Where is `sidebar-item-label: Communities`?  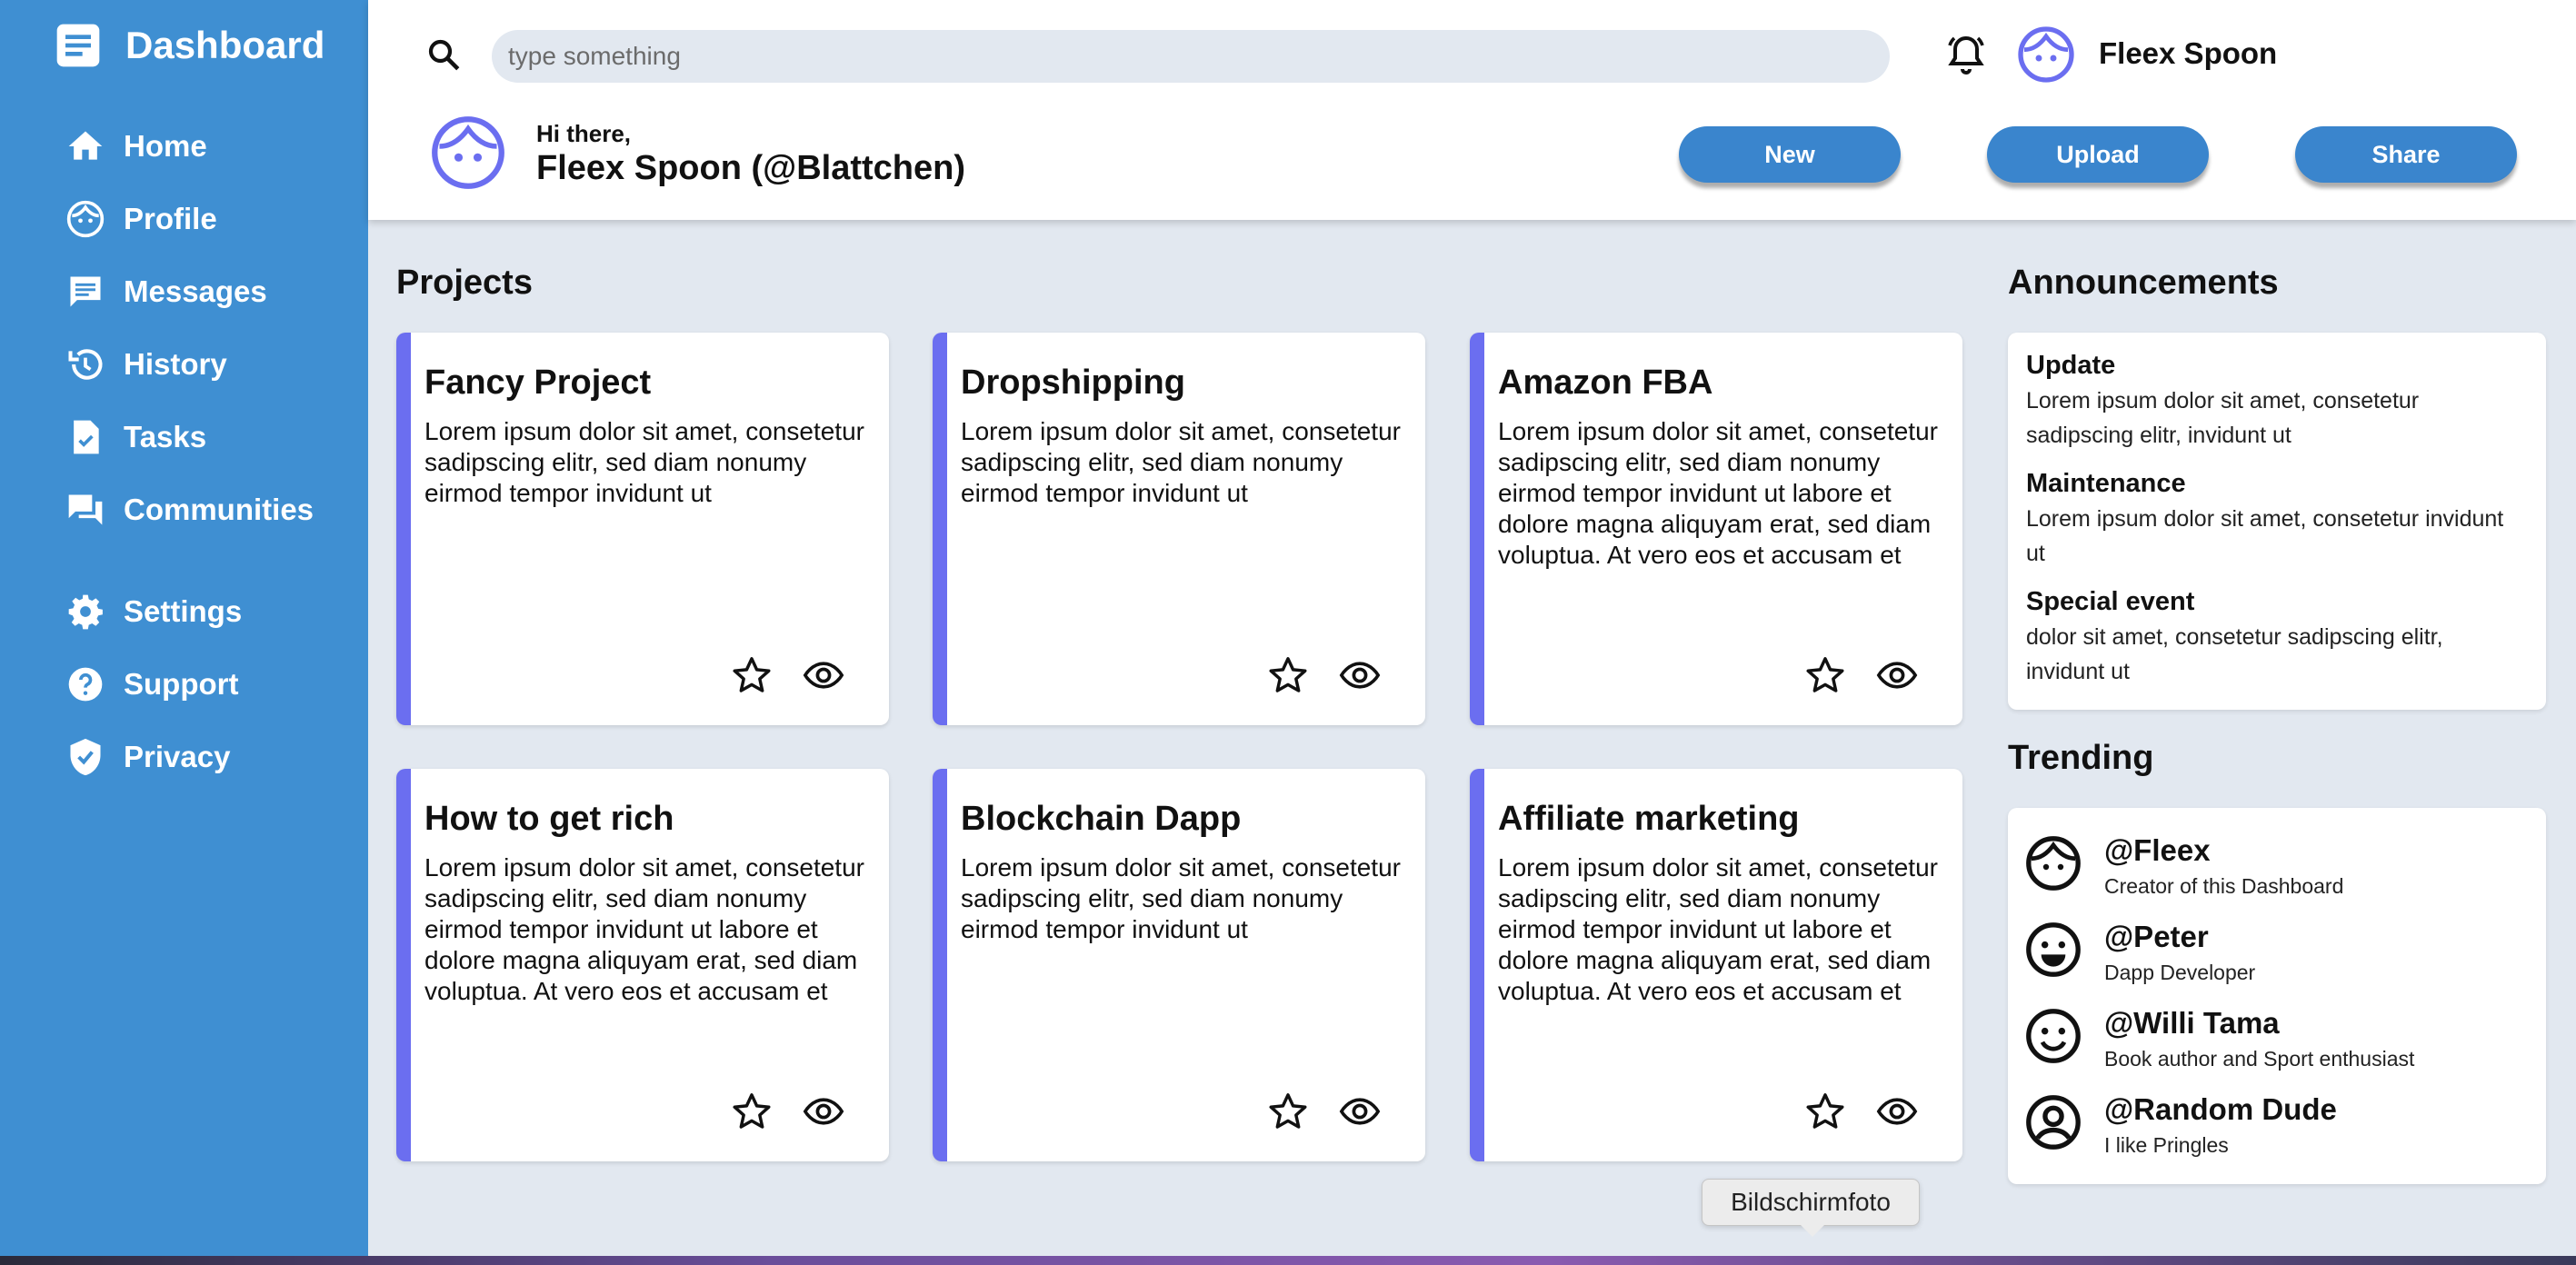 sidebar-item-label: Communities is located at coordinates (219, 509).